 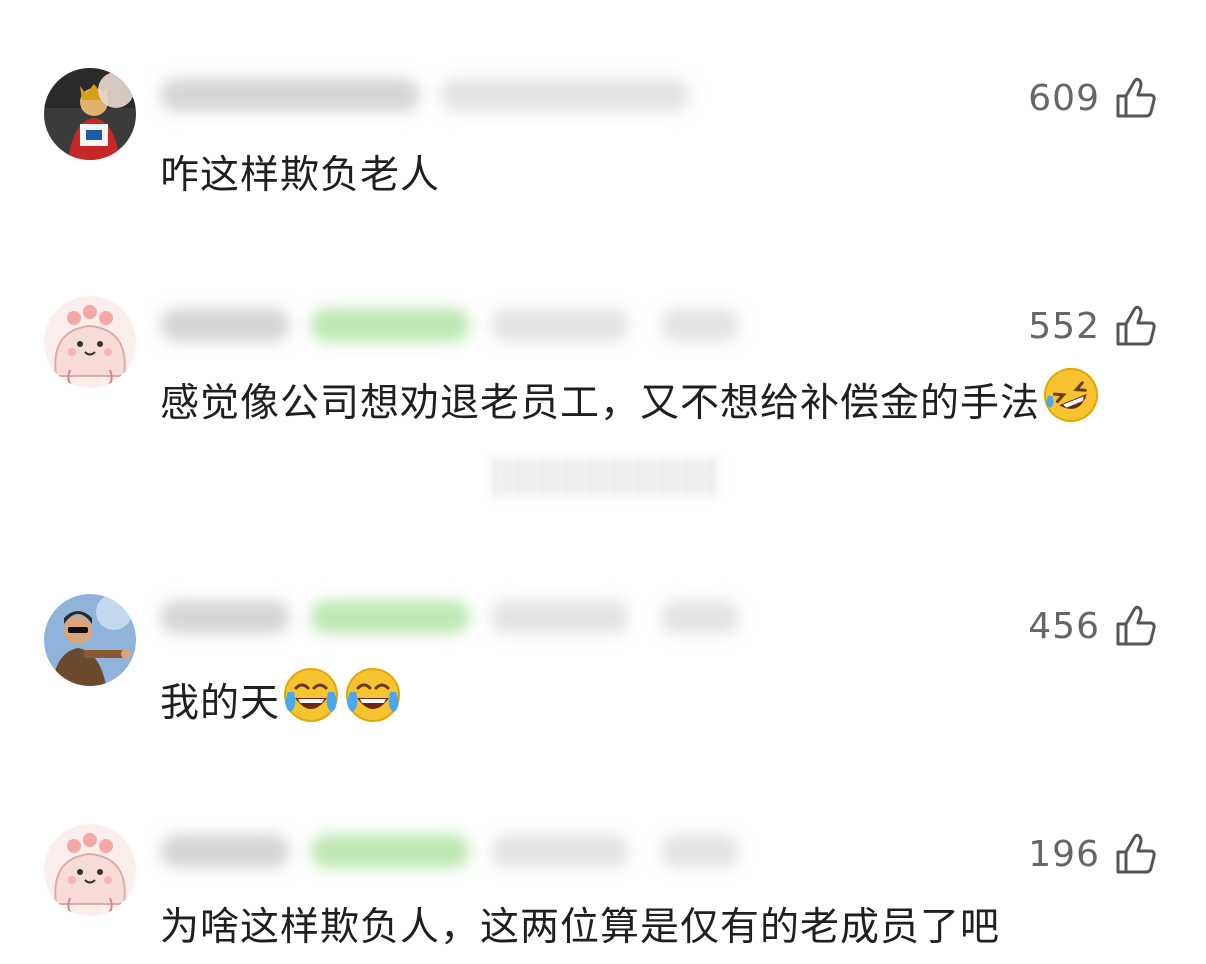 I want to click on like-count: 609, so click(x=1064, y=98).